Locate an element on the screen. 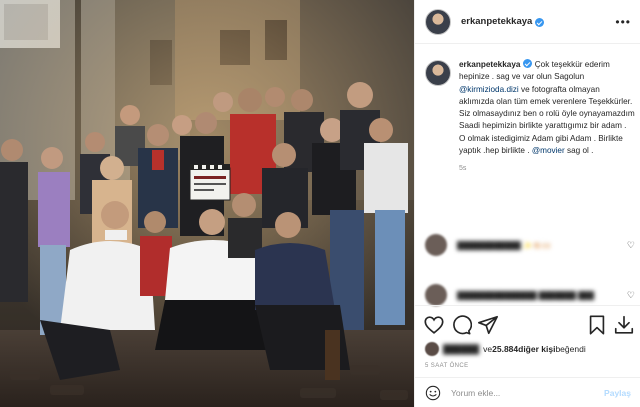  comment-text: ████████████ ✨👏🏻🙌🏻 is located at coordinates (504, 245).